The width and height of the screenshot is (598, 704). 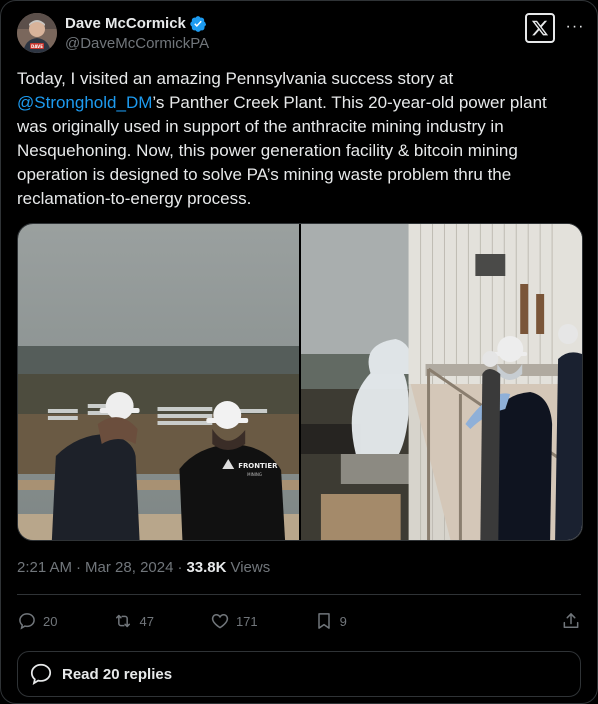 What do you see at coordinates (220, 621) in the screenshot?
I see `heart-icon` at bounding box center [220, 621].